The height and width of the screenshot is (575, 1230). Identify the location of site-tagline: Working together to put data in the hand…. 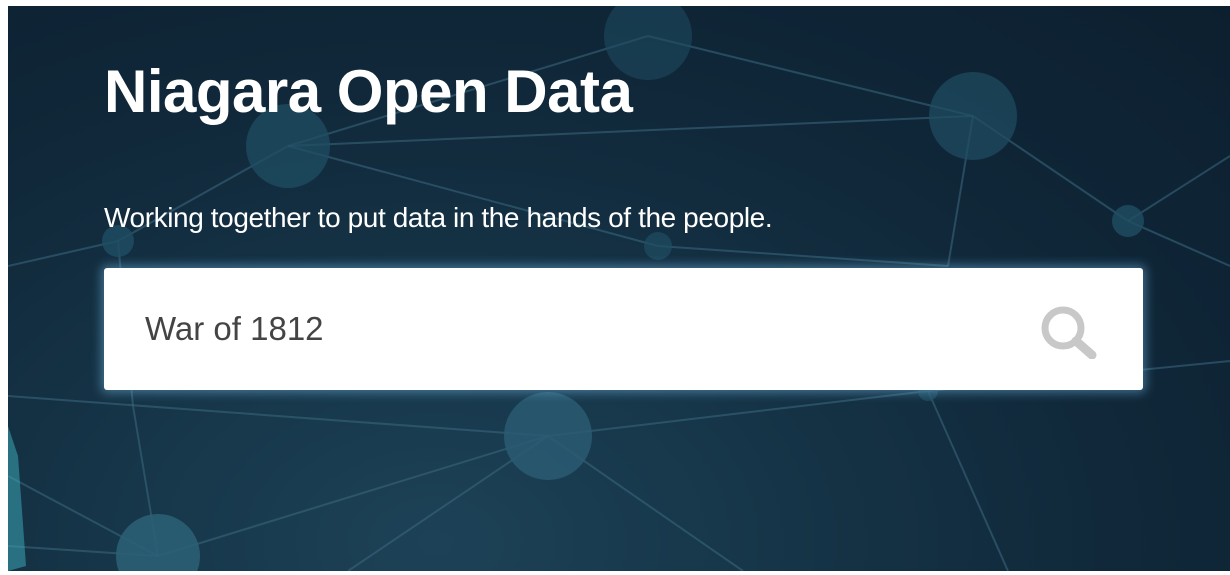
(438, 217).